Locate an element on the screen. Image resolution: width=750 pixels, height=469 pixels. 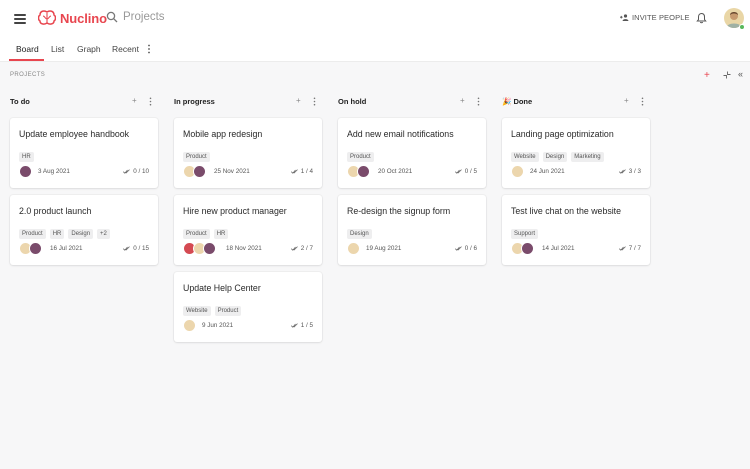
card-tags: Support is located at coordinates (525, 234).